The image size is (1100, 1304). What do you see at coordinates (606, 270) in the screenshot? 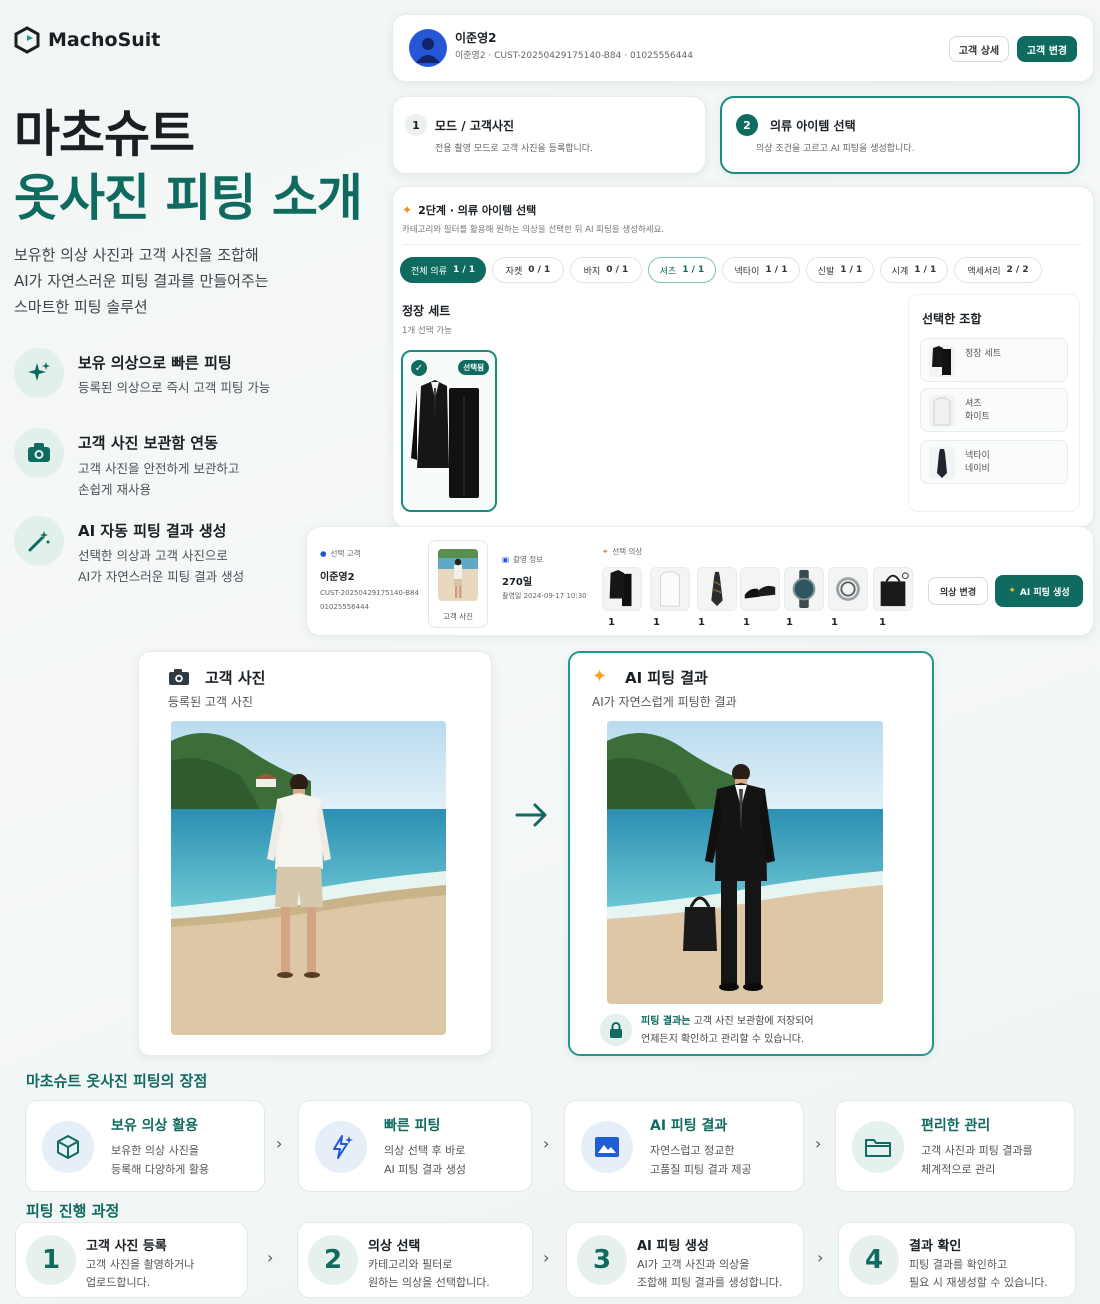
I see `tab-pants: 바지 0 / 1` at bounding box center [606, 270].